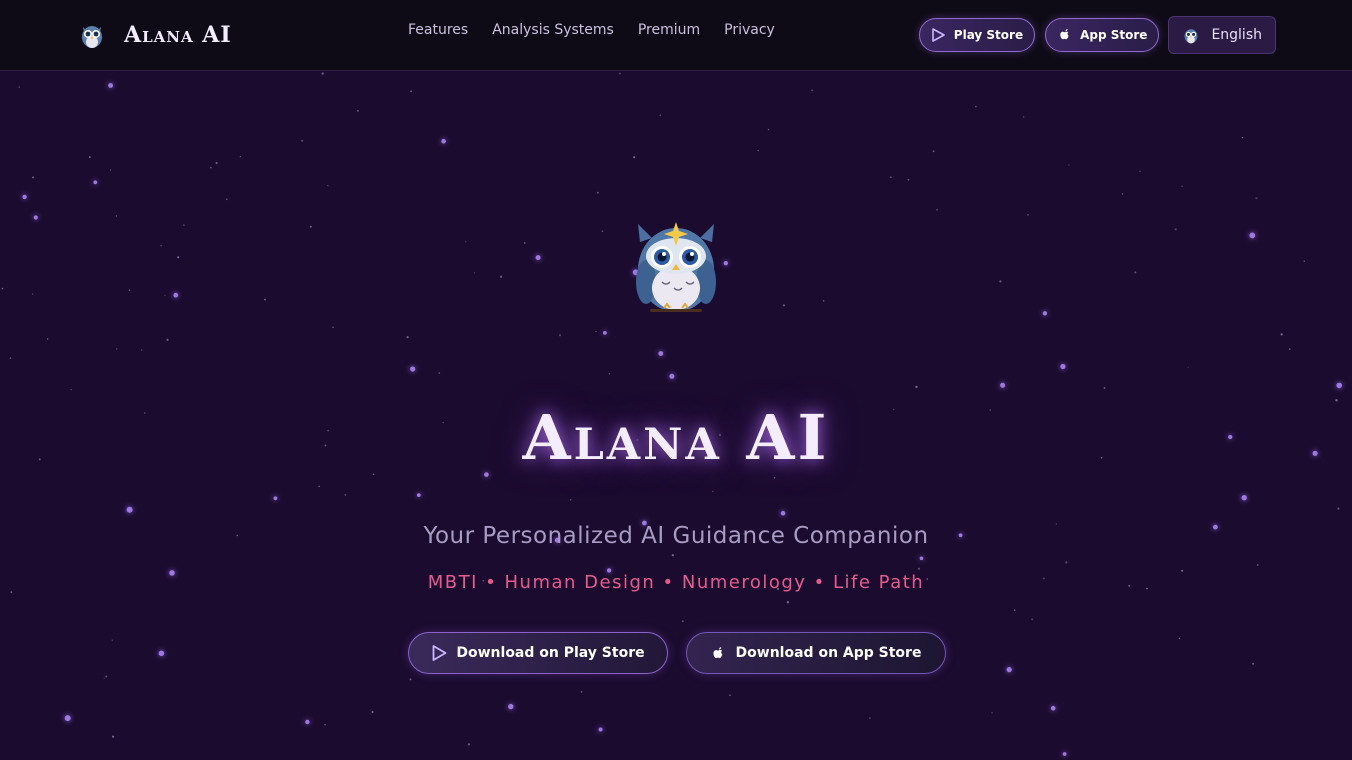  Describe the element at coordinates (749, 30) in the screenshot. I see `nav-link-privacy: Privacy` at that location.